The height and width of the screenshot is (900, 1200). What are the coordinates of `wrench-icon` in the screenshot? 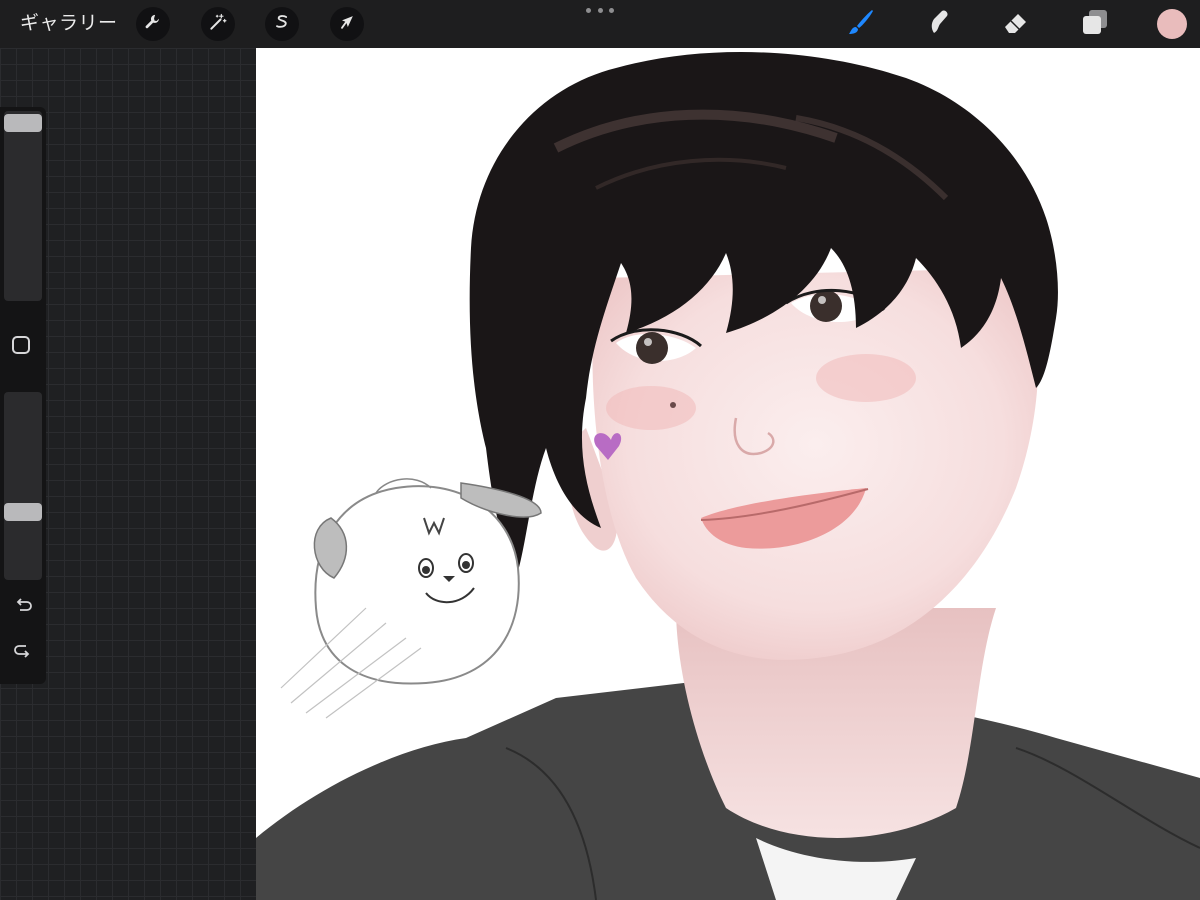 It's located at (153, 24).